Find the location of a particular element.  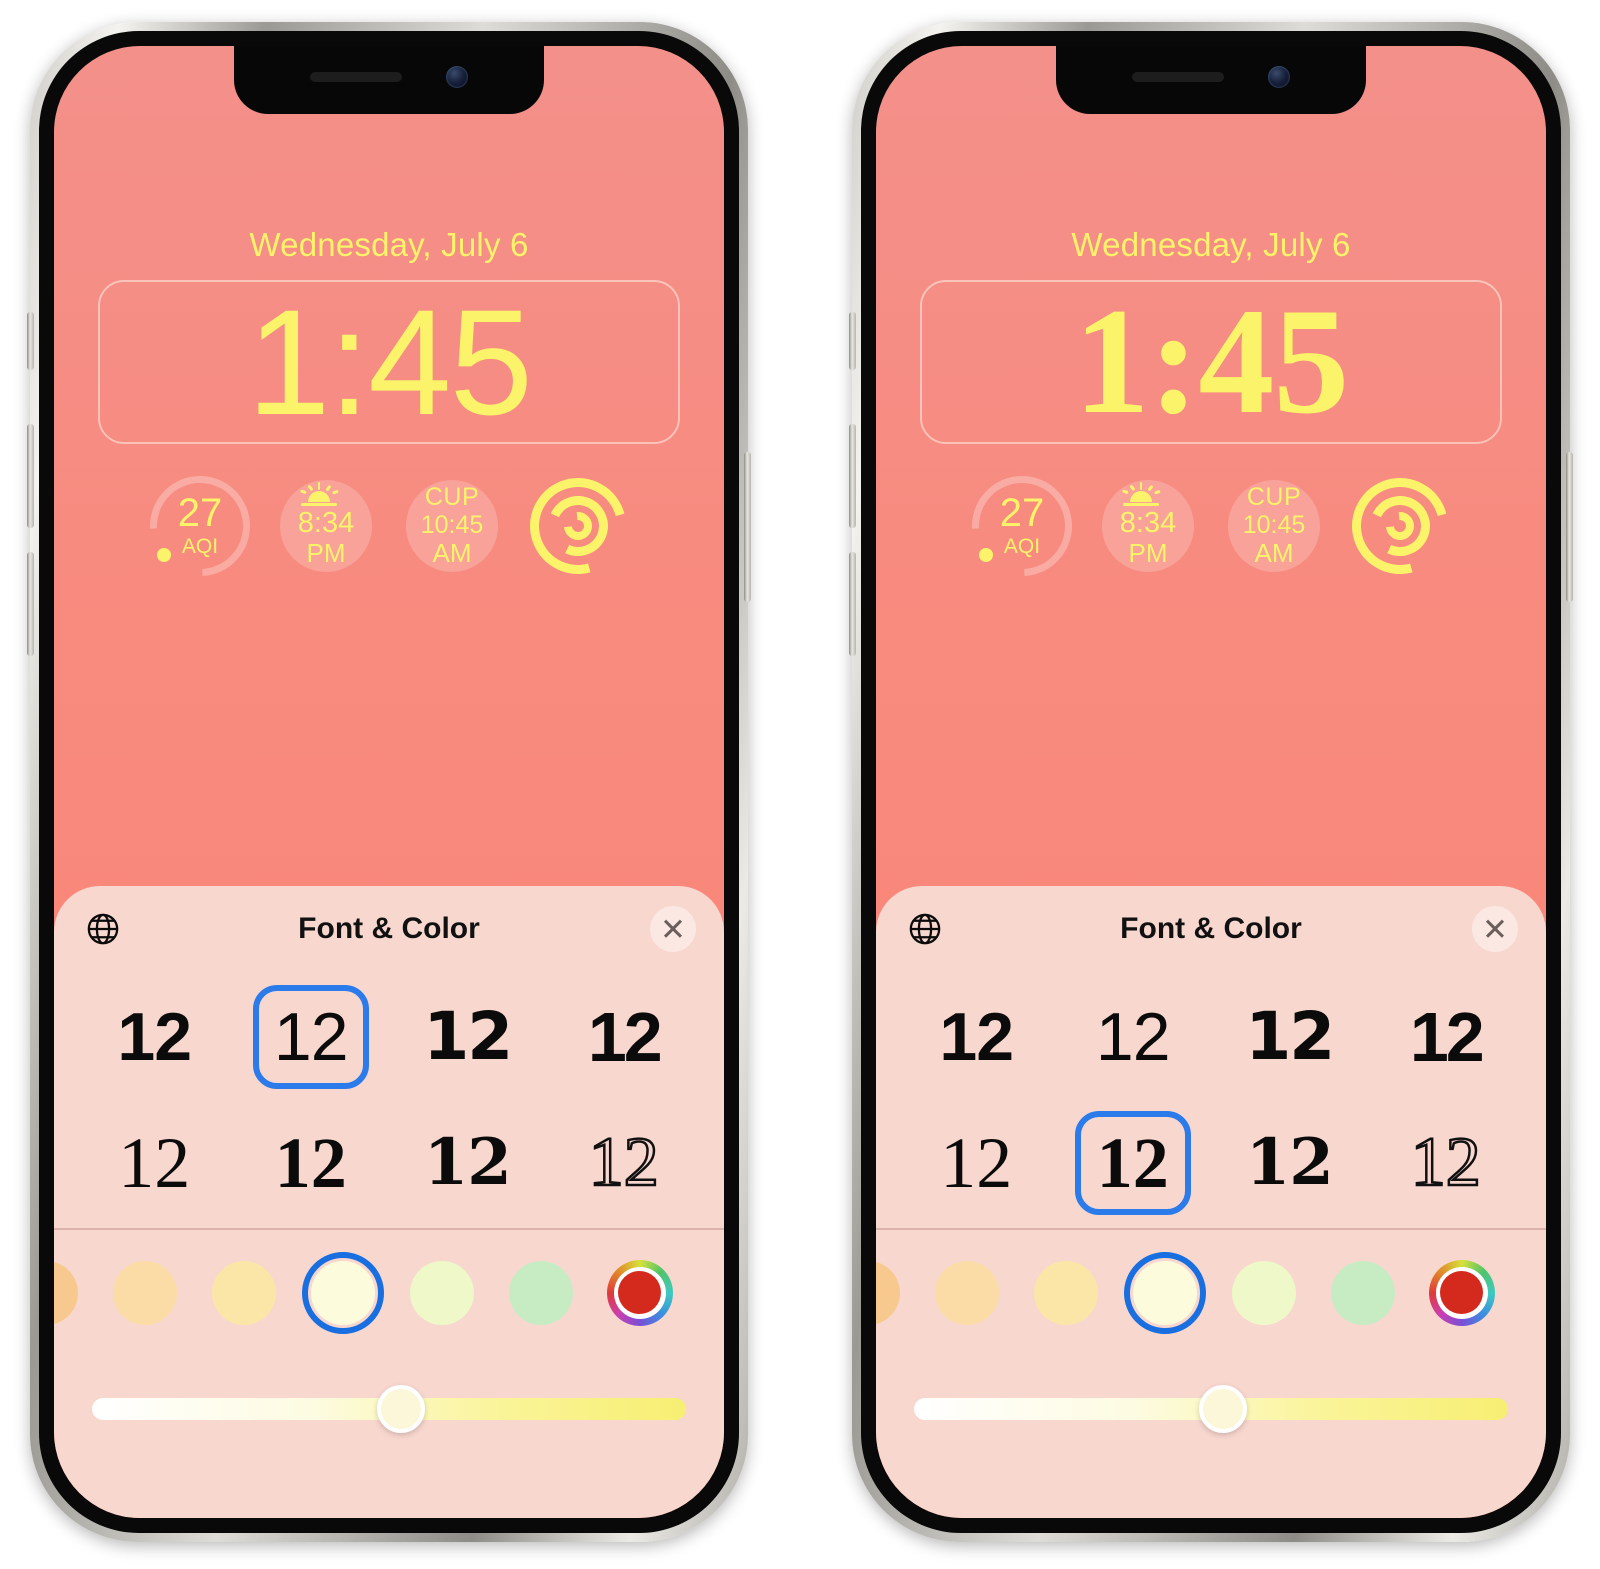

sheet-title-left: Font & Color is located at coordinates (389, 928).